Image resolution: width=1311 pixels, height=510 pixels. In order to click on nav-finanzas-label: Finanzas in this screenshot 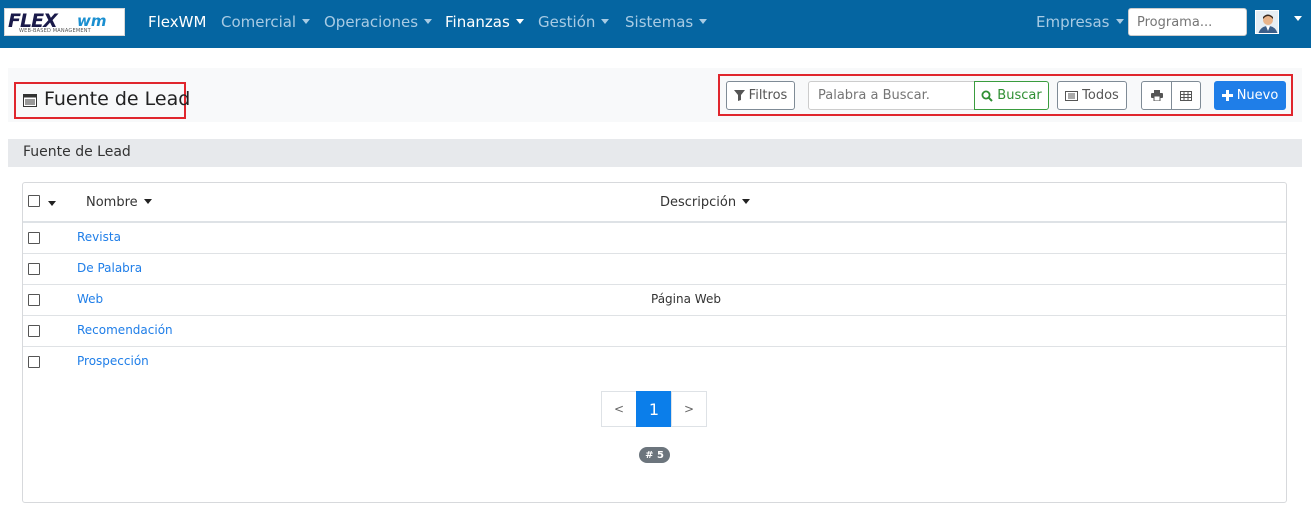, I will do `click(477, 22)`.